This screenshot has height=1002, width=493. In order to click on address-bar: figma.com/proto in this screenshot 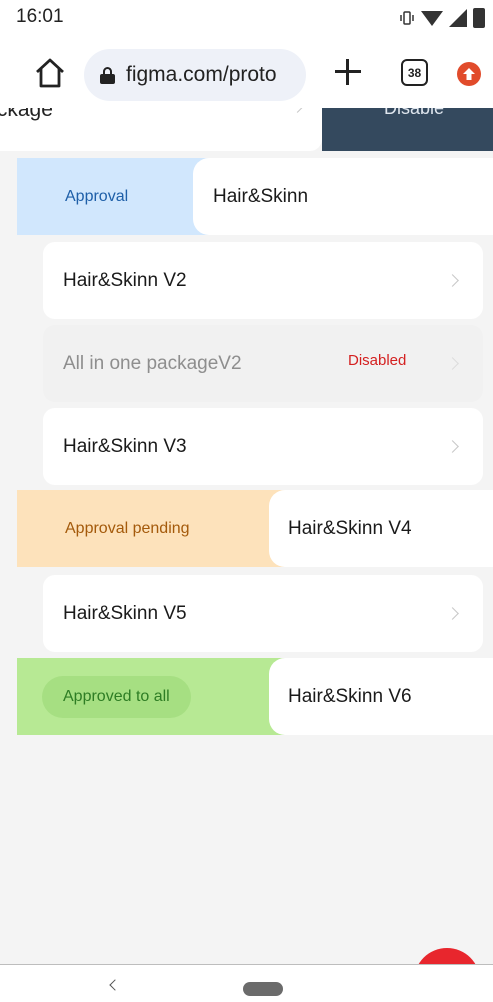, I will do `click(195, 75)`.